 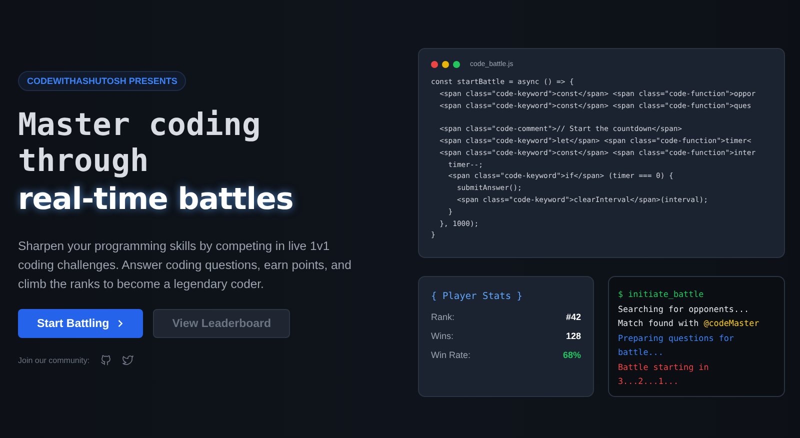 I want to click on stats-title: { Player Stats }, so click(x=477, y=296).